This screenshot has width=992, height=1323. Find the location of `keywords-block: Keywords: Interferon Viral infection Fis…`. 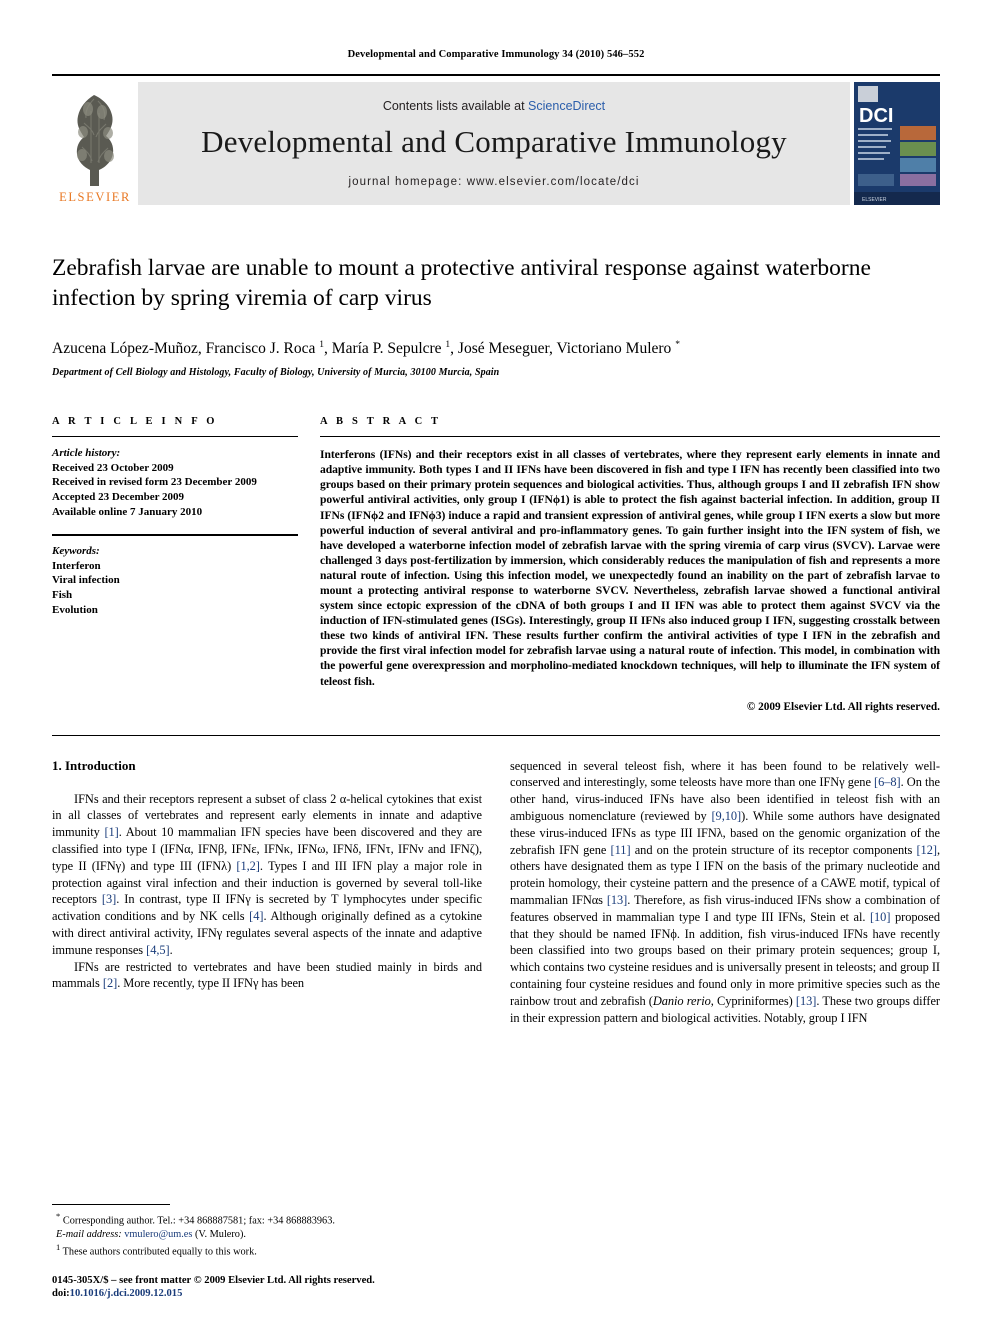

keywords-block: Keywords: Interferon Viral infection Fis… is located at coordinates (175, 576).